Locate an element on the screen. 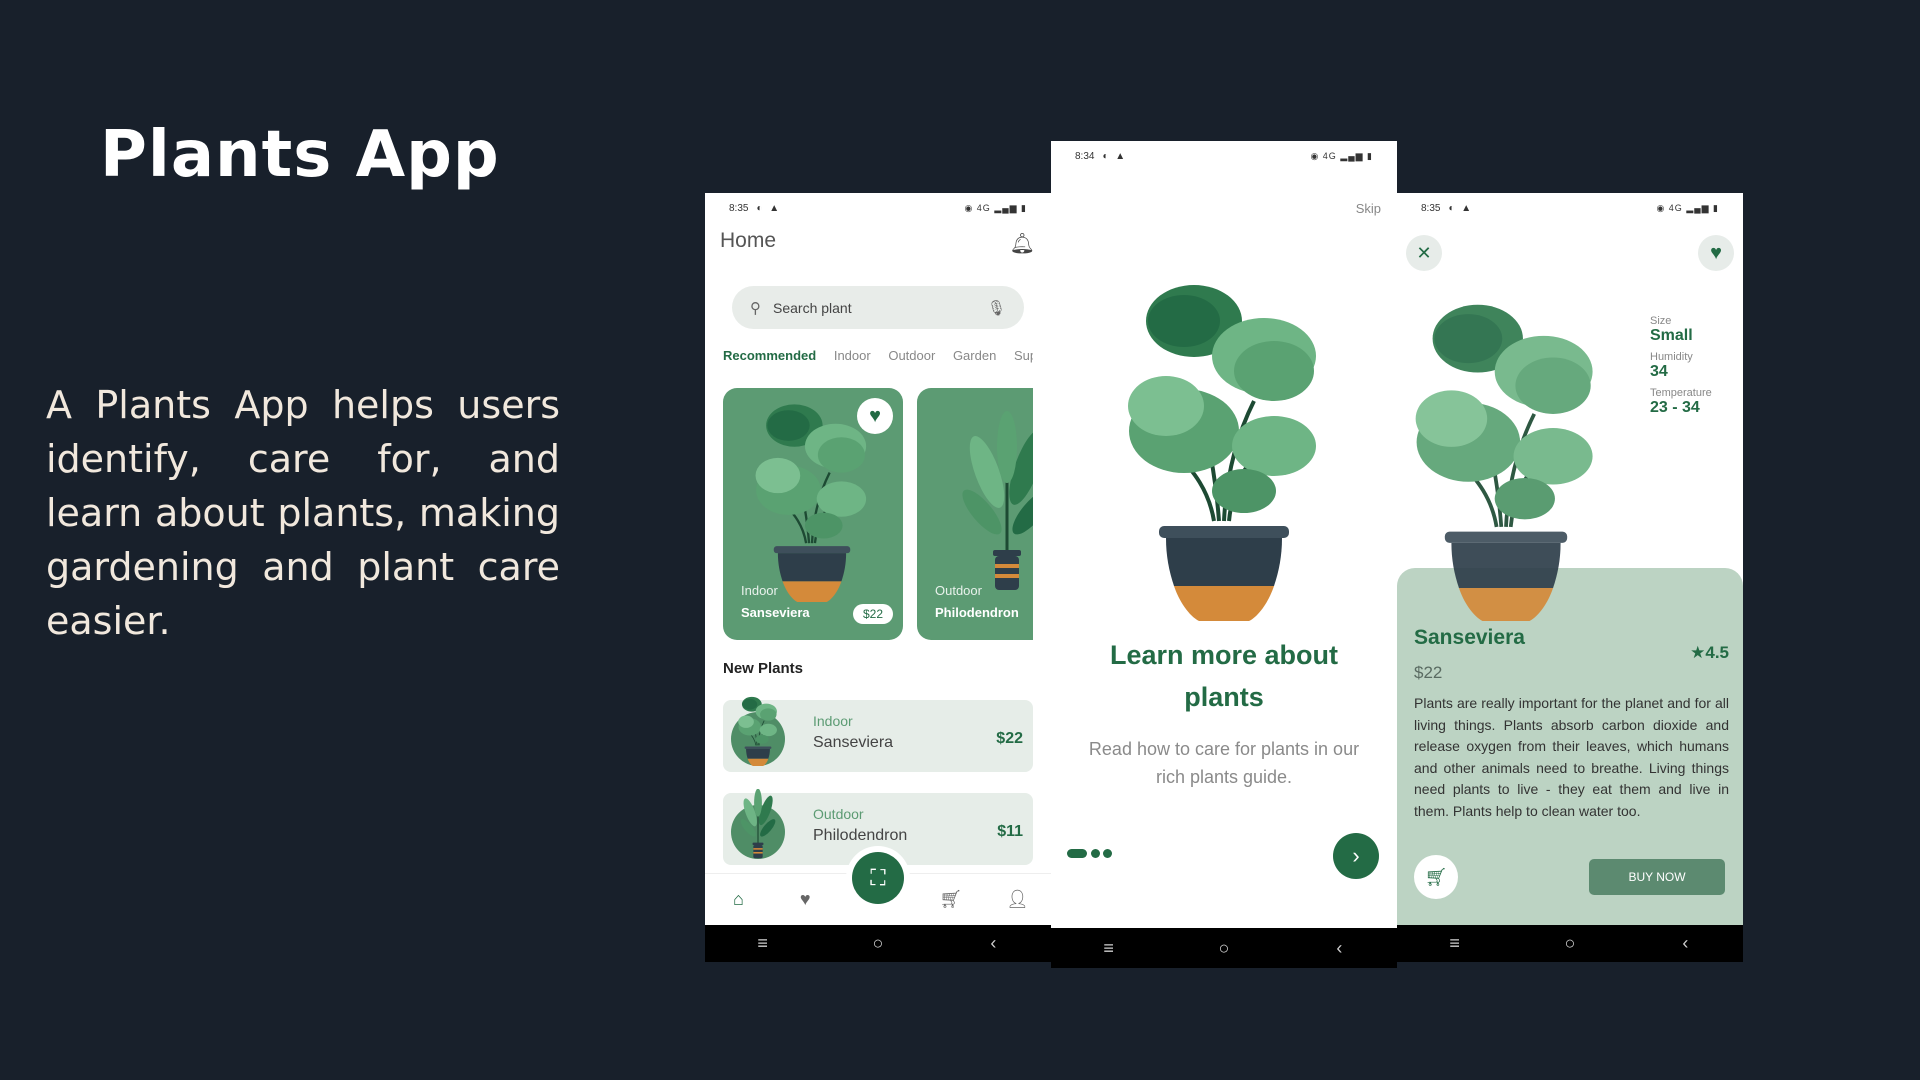 This screenshot has height=1080, width=1920. plant-name: Sanseviera is located at coordinates (1469, 637).